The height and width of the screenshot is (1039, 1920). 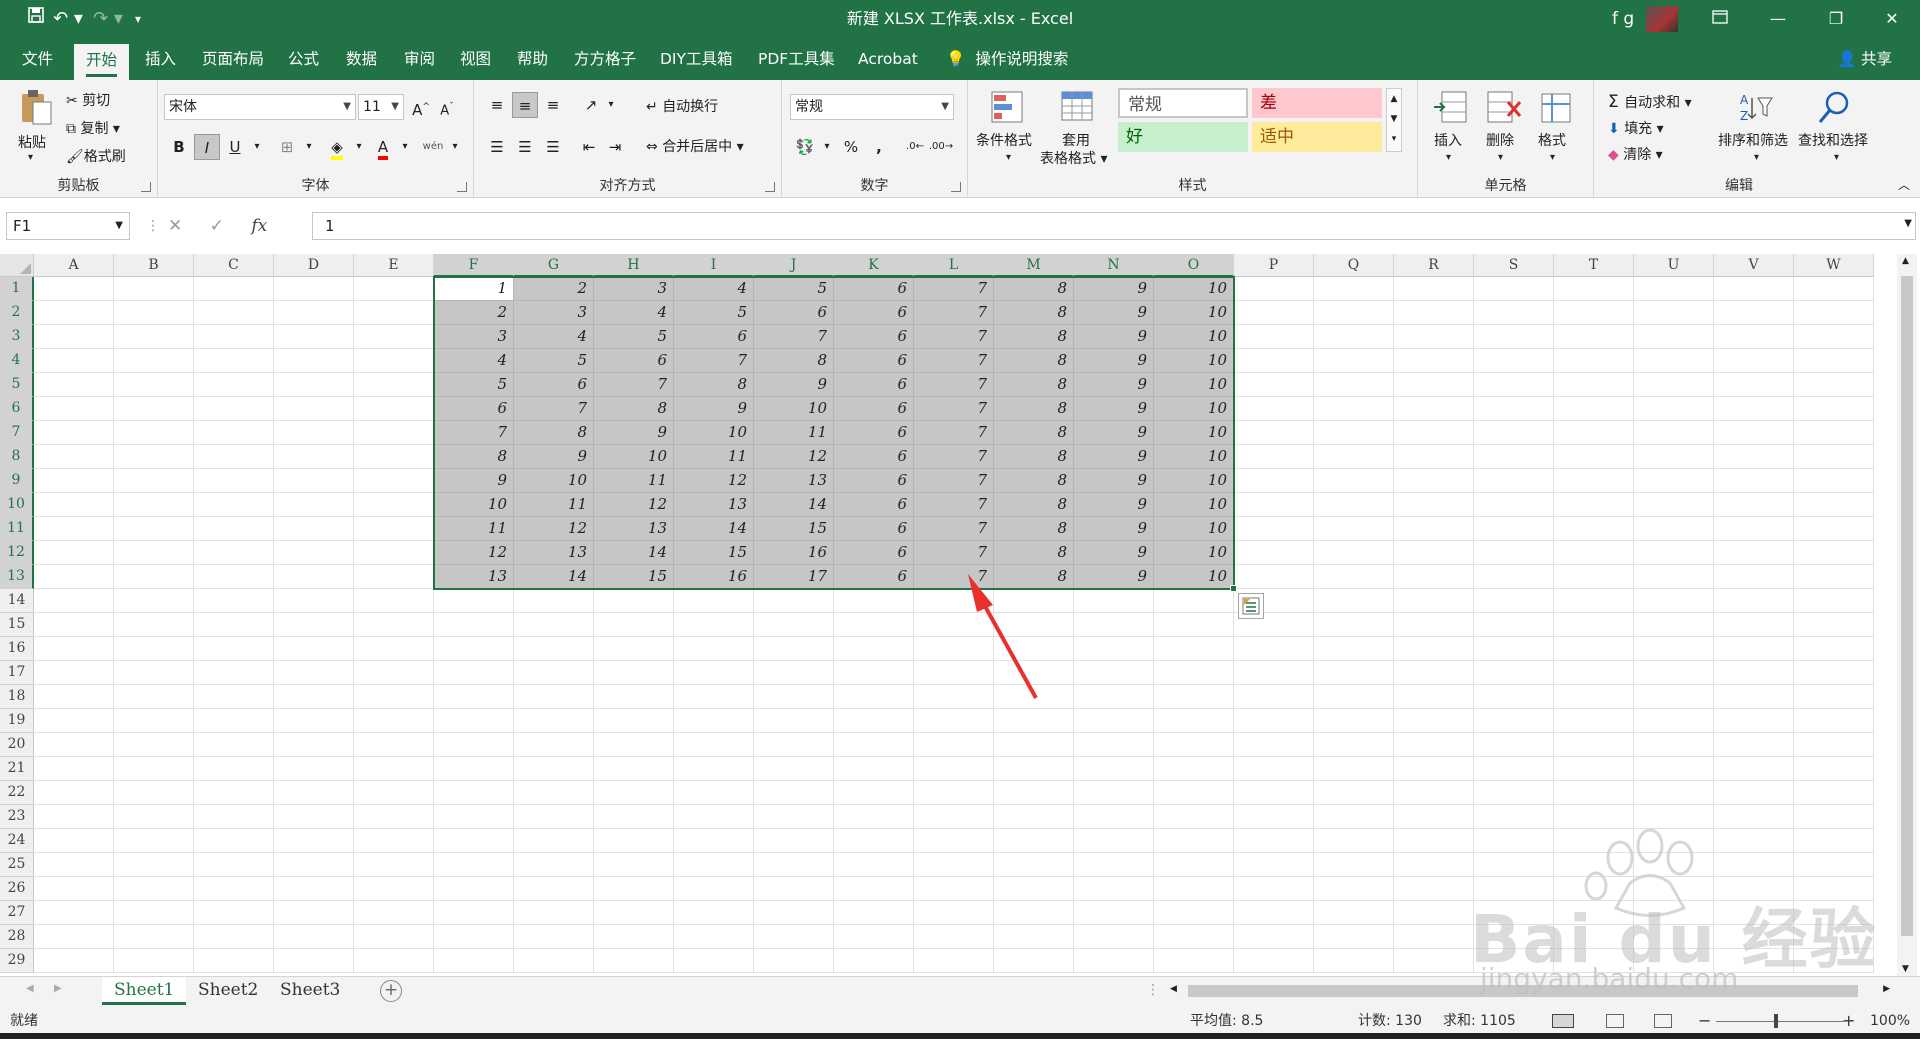 I want to click on cell-M8: 8, so click(x=1034, y=457).